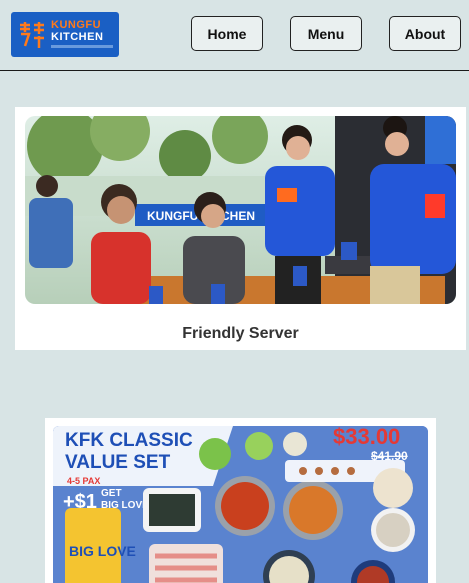 Image resolution: width=469 pixels, height=583 pixels. I want to click on promo-title-top: KFK CLASSIC, so click(129, 440).